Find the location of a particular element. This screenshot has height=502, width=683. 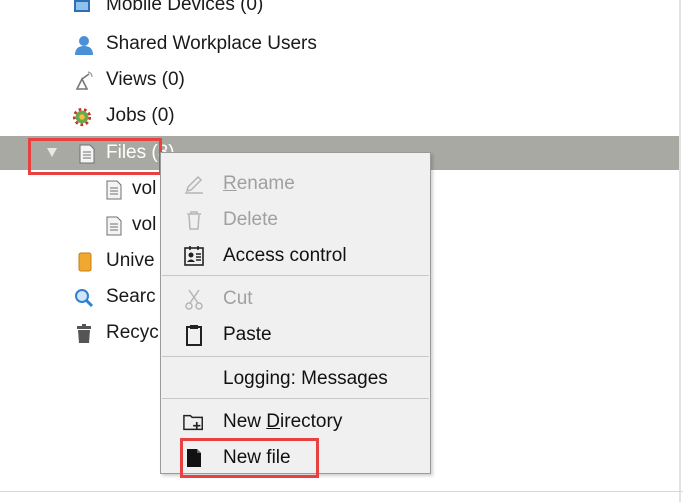

menu-item-paste: Paste is located at coordinates (295, 334).